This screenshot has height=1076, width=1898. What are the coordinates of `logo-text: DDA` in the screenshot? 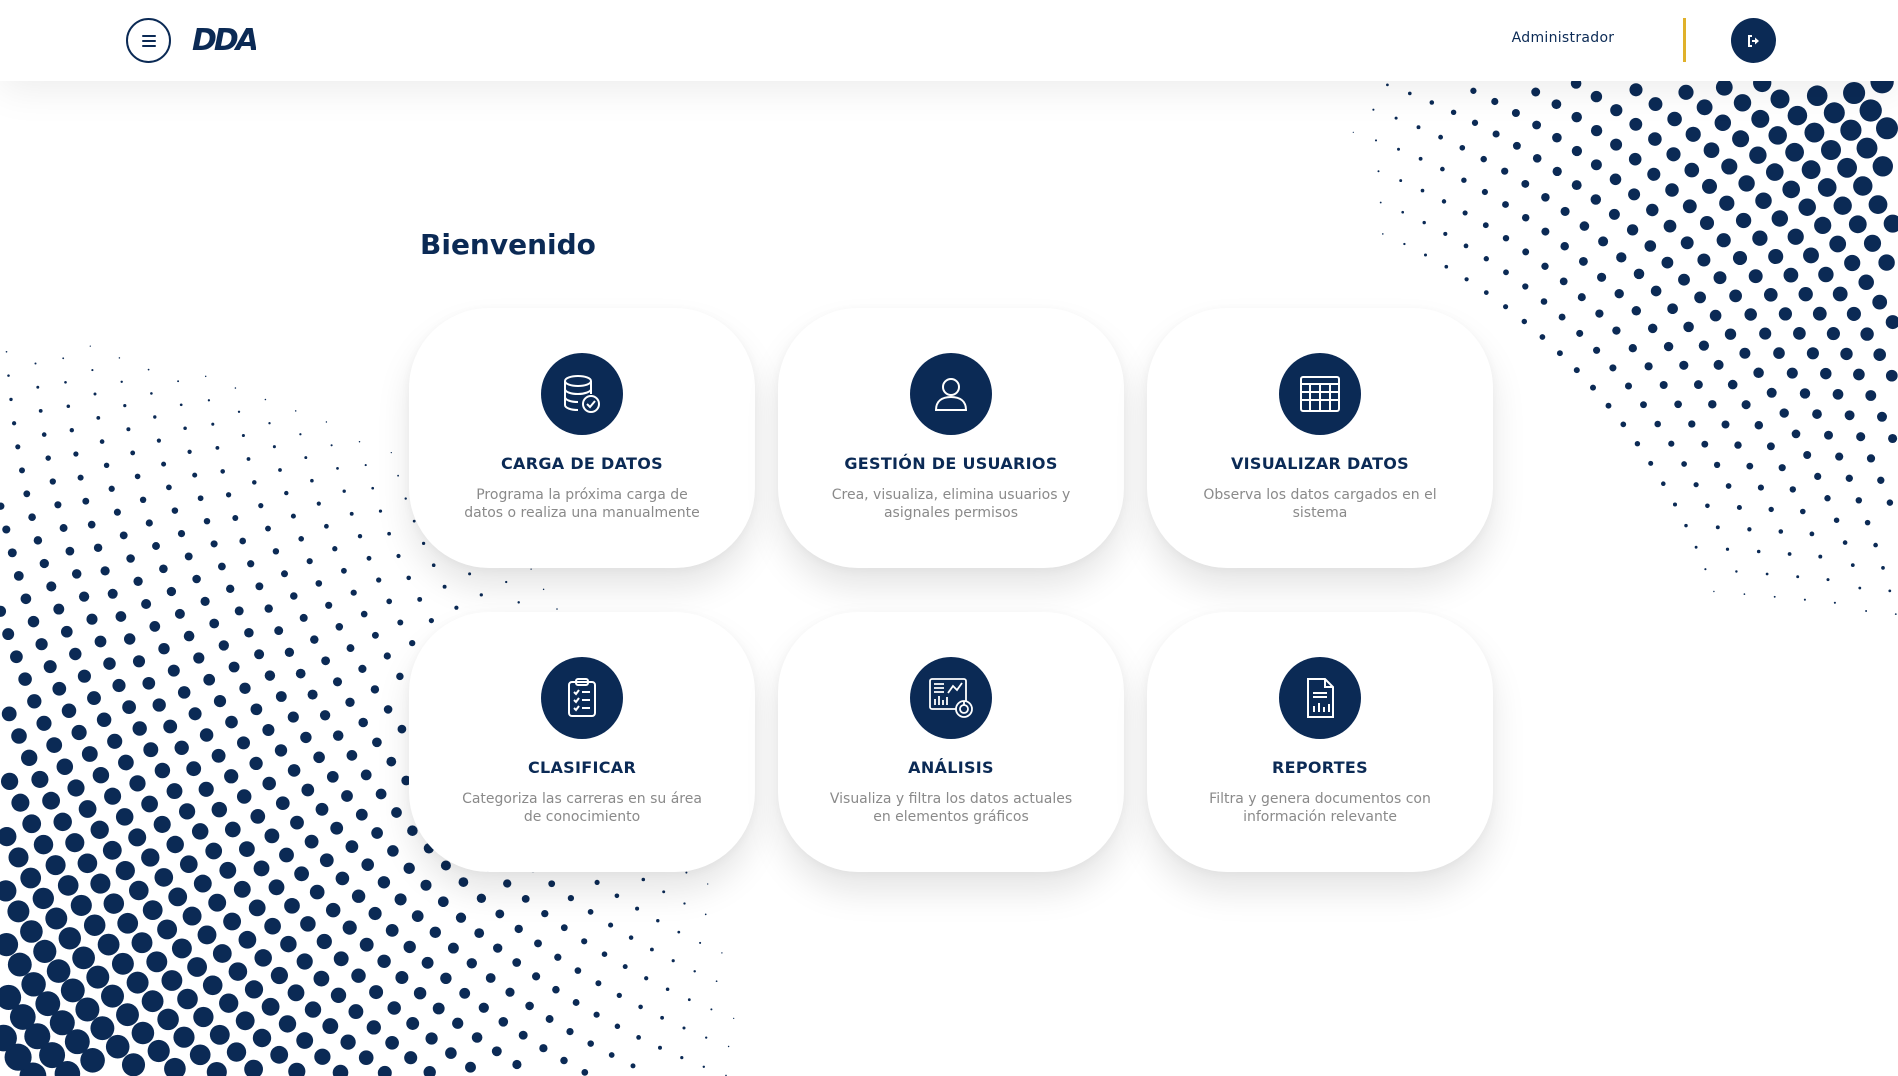 It's located at (224, 38).